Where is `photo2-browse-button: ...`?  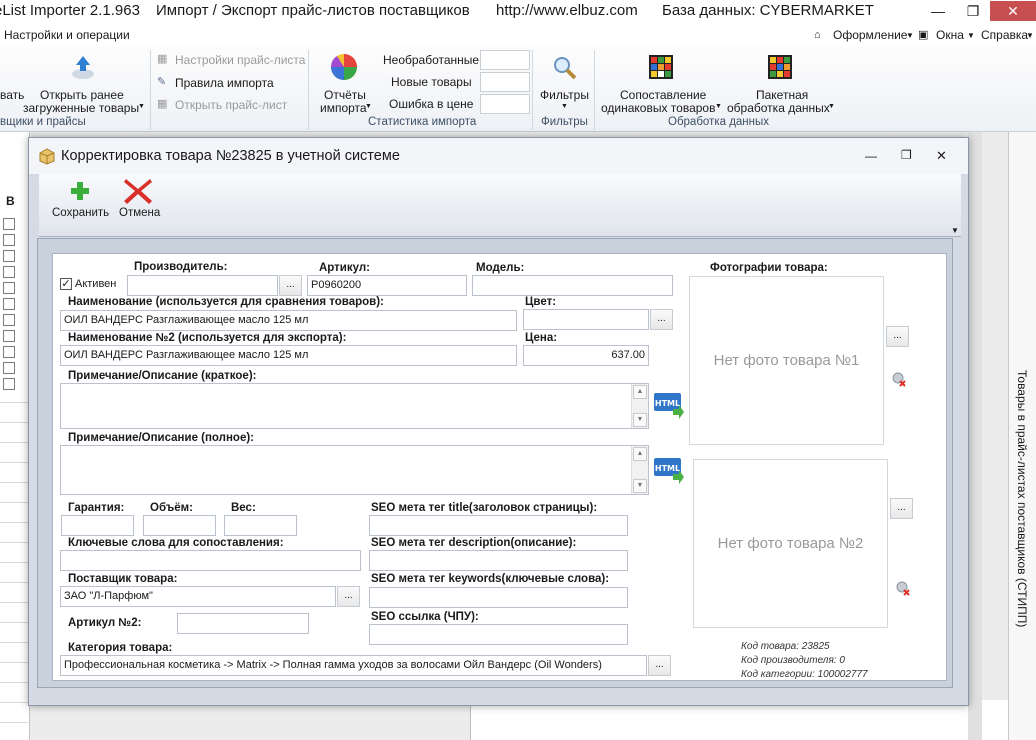
photo2-browse-button: ... is located at coordinates (901, 508).